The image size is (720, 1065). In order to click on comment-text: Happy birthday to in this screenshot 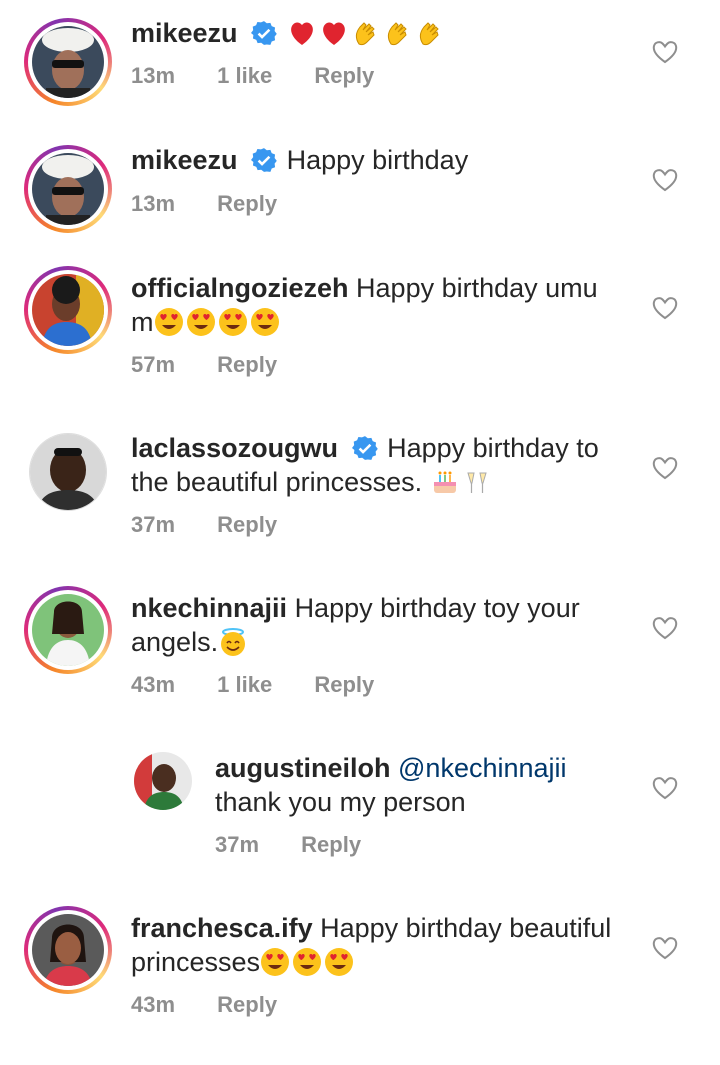, I will do `click(493, 448)`.